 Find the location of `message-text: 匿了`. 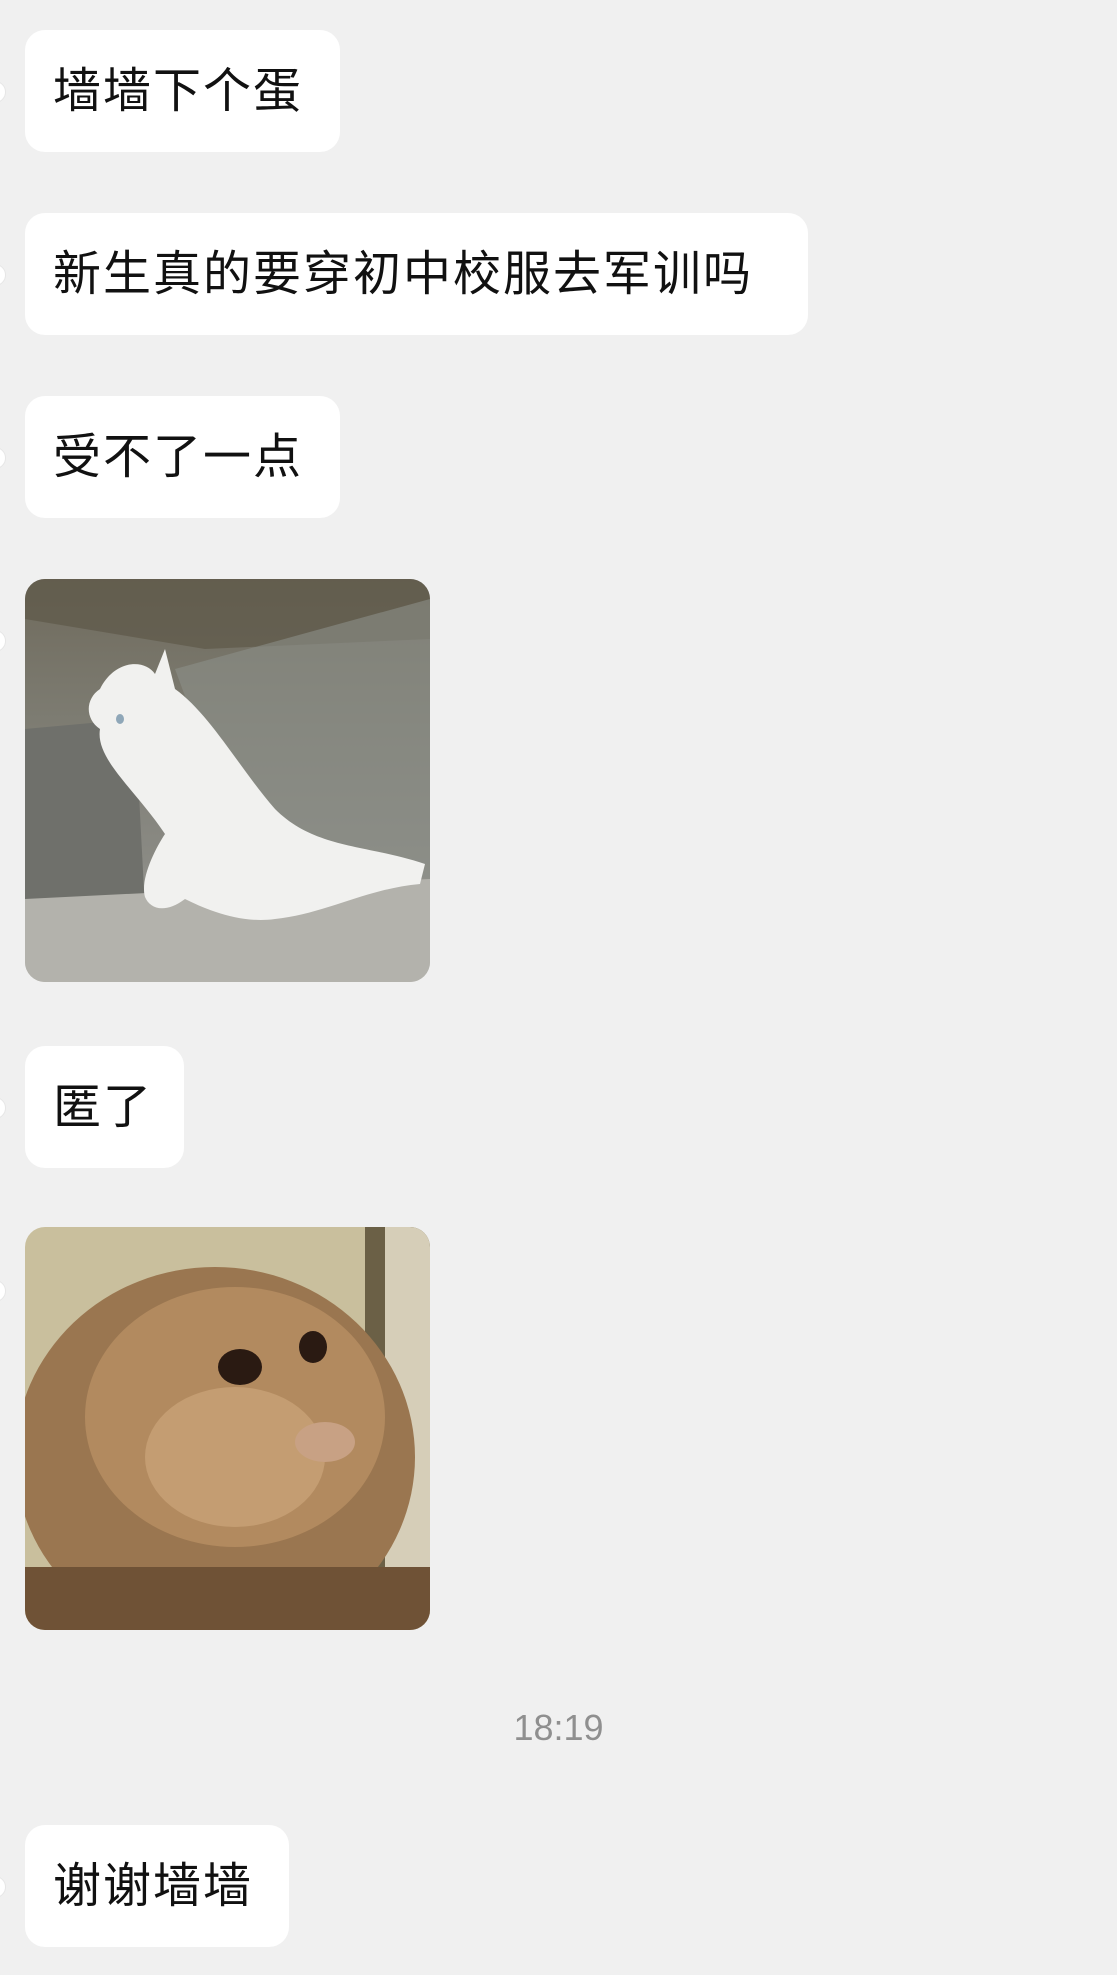

message-text: 匿了 is located at coordinates (103, 1107).